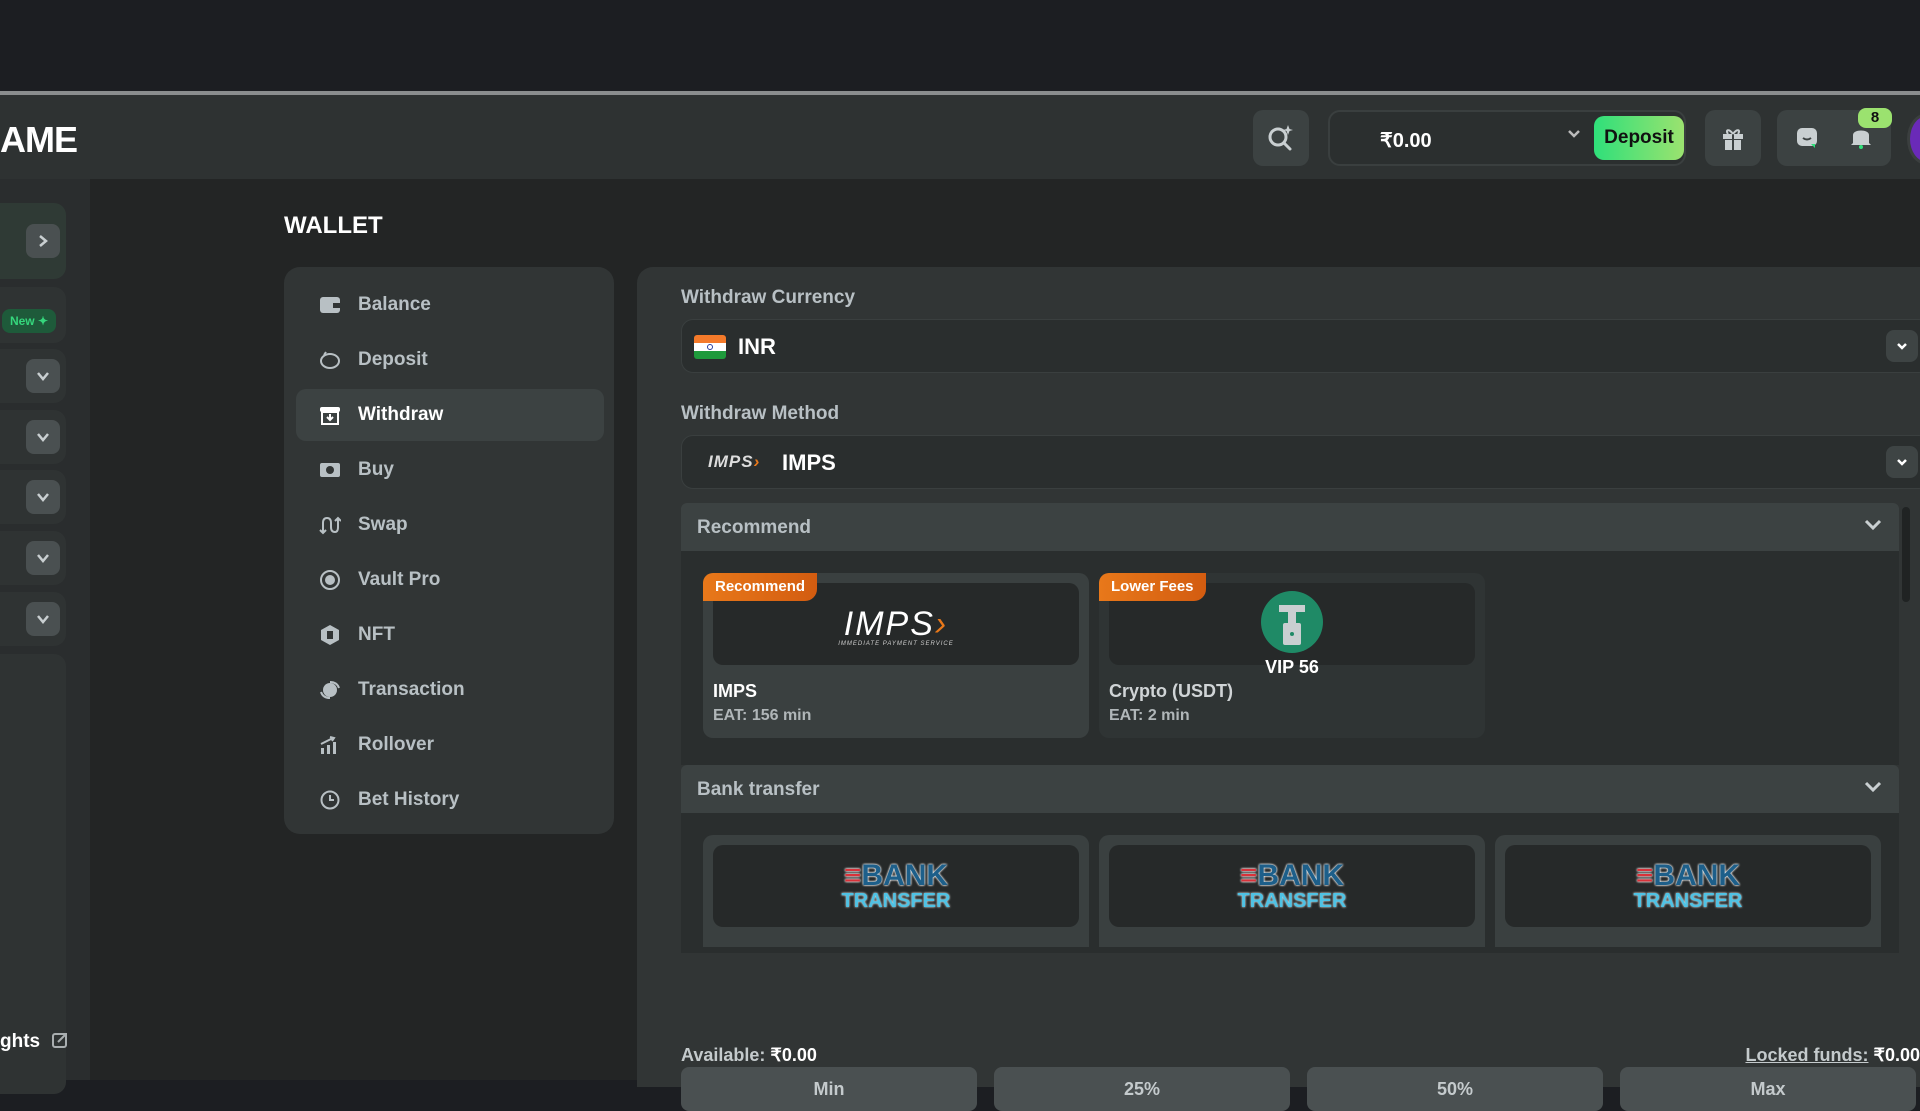 The width and height of the screenshot is (1920, 1111). Describe the element at coordinates (758, 790) in the screenshot. I see `bank-section-title: Bank transfer` at that location.